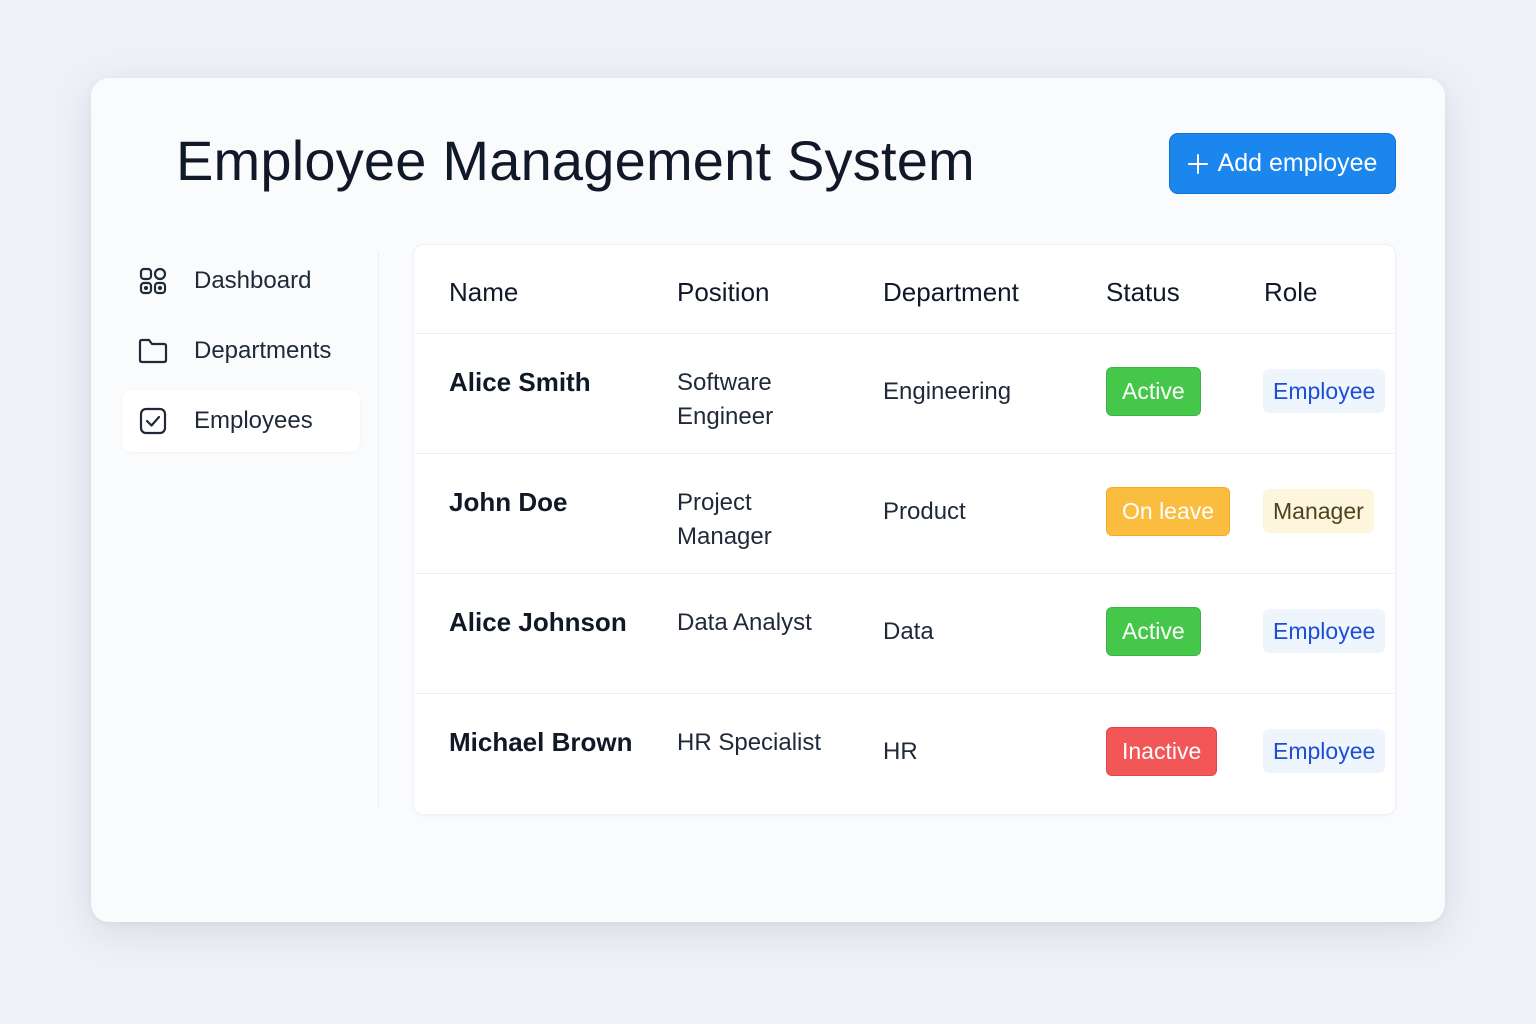  I want to click on table-header: Name Position Department Status Role, so click(904, 289).